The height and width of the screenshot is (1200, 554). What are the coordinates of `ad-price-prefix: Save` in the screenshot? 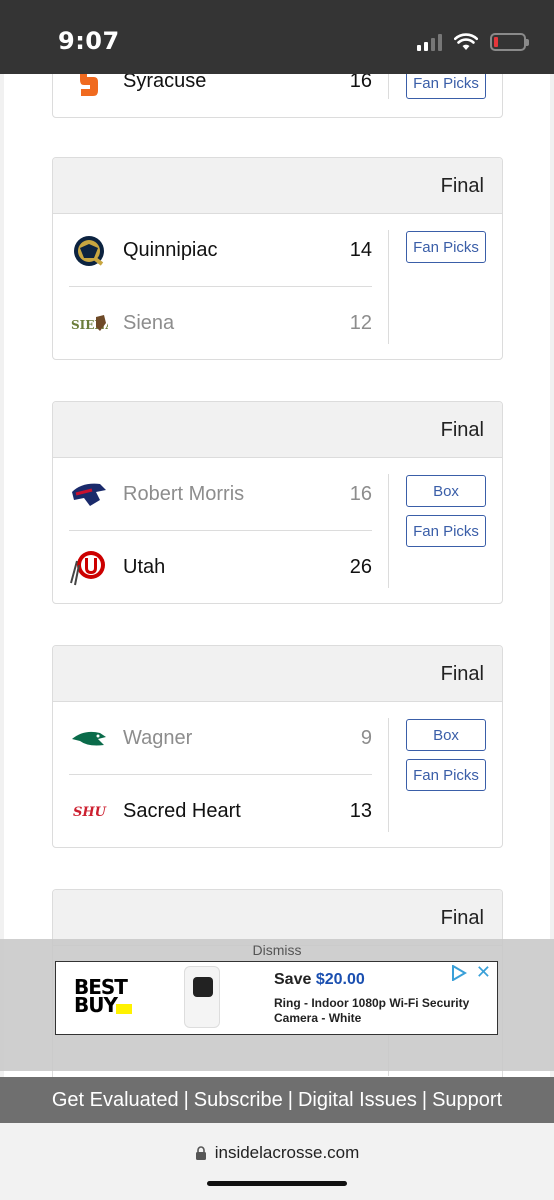 It's located at (295, 979).